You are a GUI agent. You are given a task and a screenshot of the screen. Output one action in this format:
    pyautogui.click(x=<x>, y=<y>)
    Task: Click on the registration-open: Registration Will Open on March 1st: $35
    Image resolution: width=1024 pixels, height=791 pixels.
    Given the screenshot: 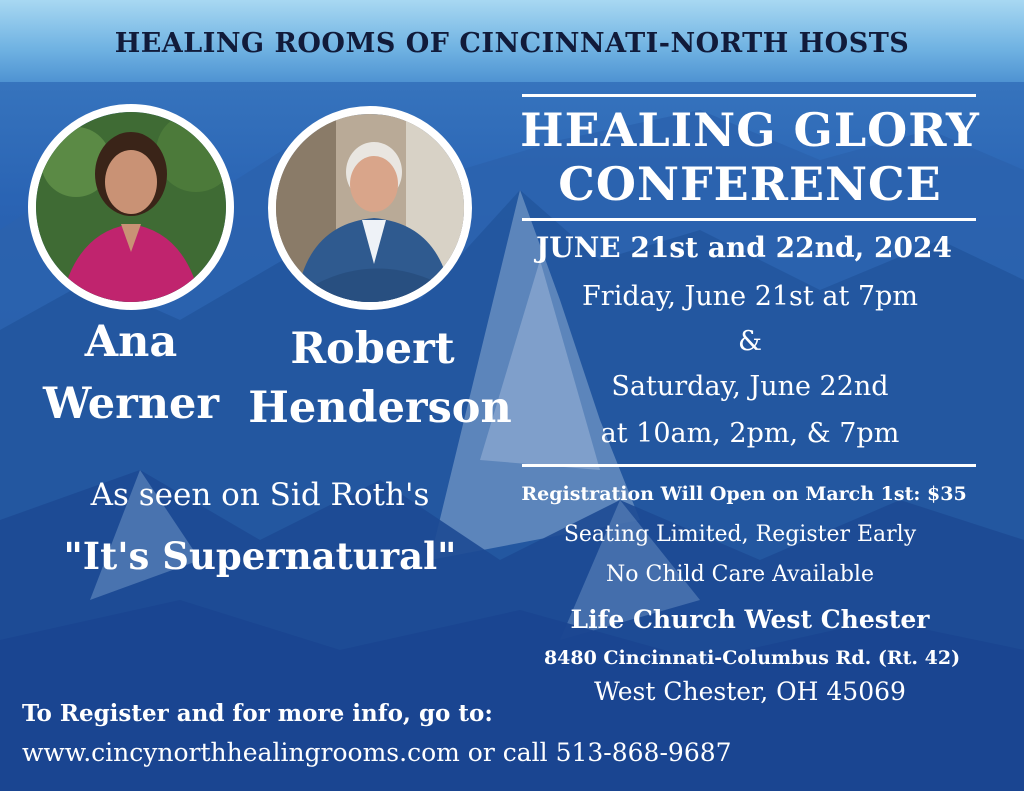 What is the action you would take?
    pyautogui.click(x=744, y=494)
    